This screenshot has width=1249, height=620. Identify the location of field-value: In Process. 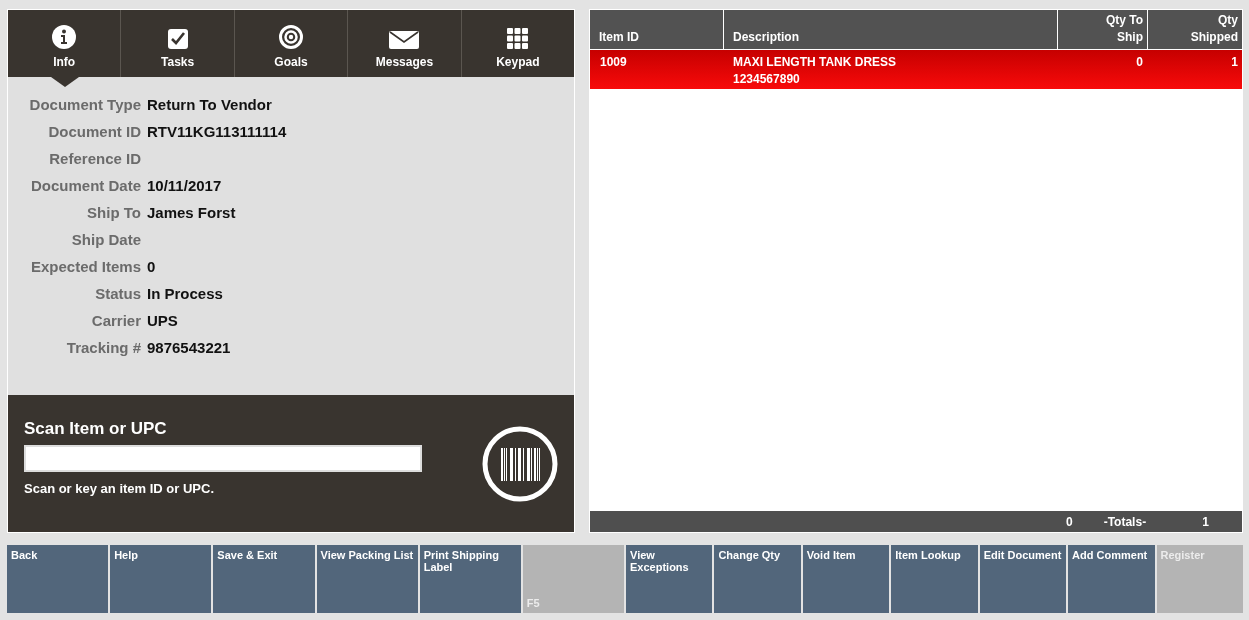
(185, 293).